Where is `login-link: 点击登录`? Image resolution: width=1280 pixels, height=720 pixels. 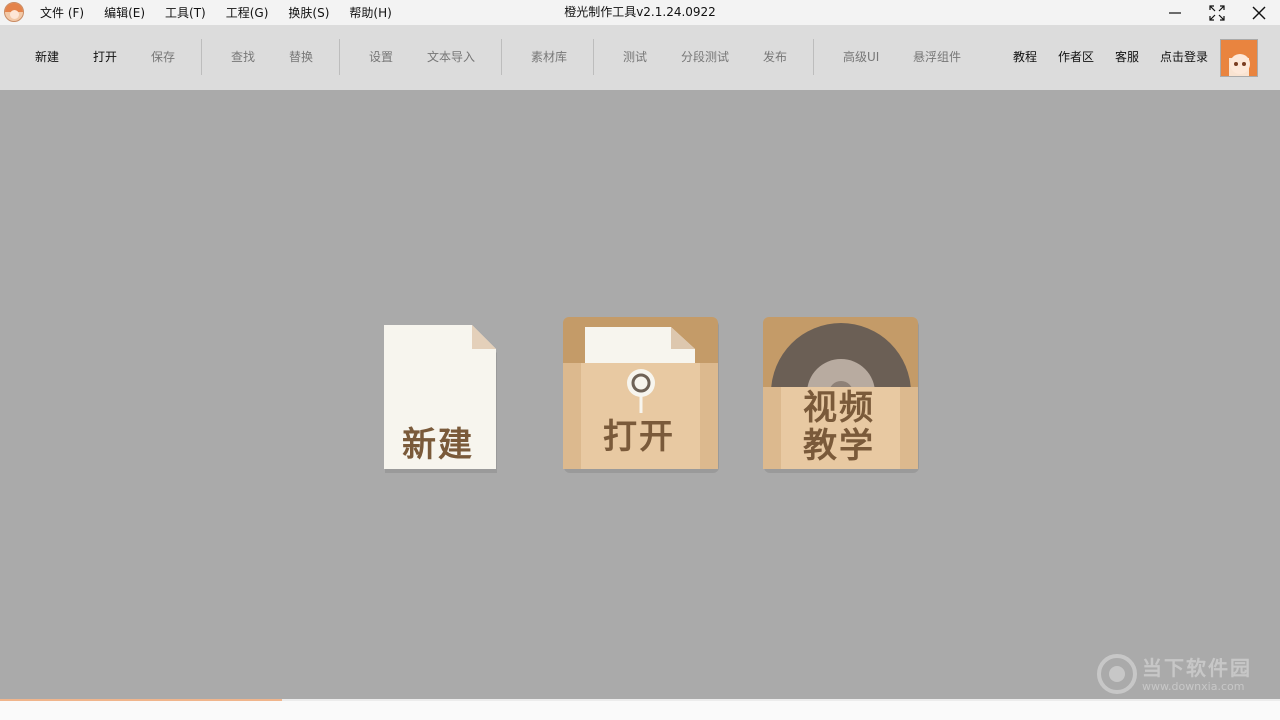
login-link: 点击登录 is located at coordinates (1184, 57).